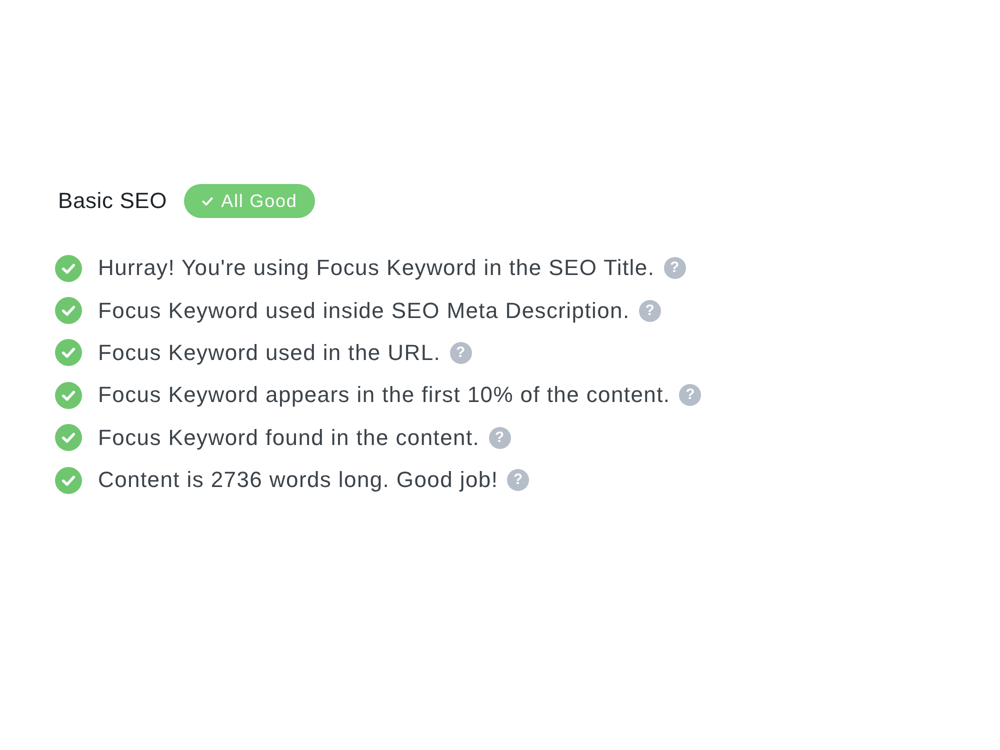 The image size is (1000, 750). I want to click on check-text: Focus Keyword found in the content., so click(289, 437).